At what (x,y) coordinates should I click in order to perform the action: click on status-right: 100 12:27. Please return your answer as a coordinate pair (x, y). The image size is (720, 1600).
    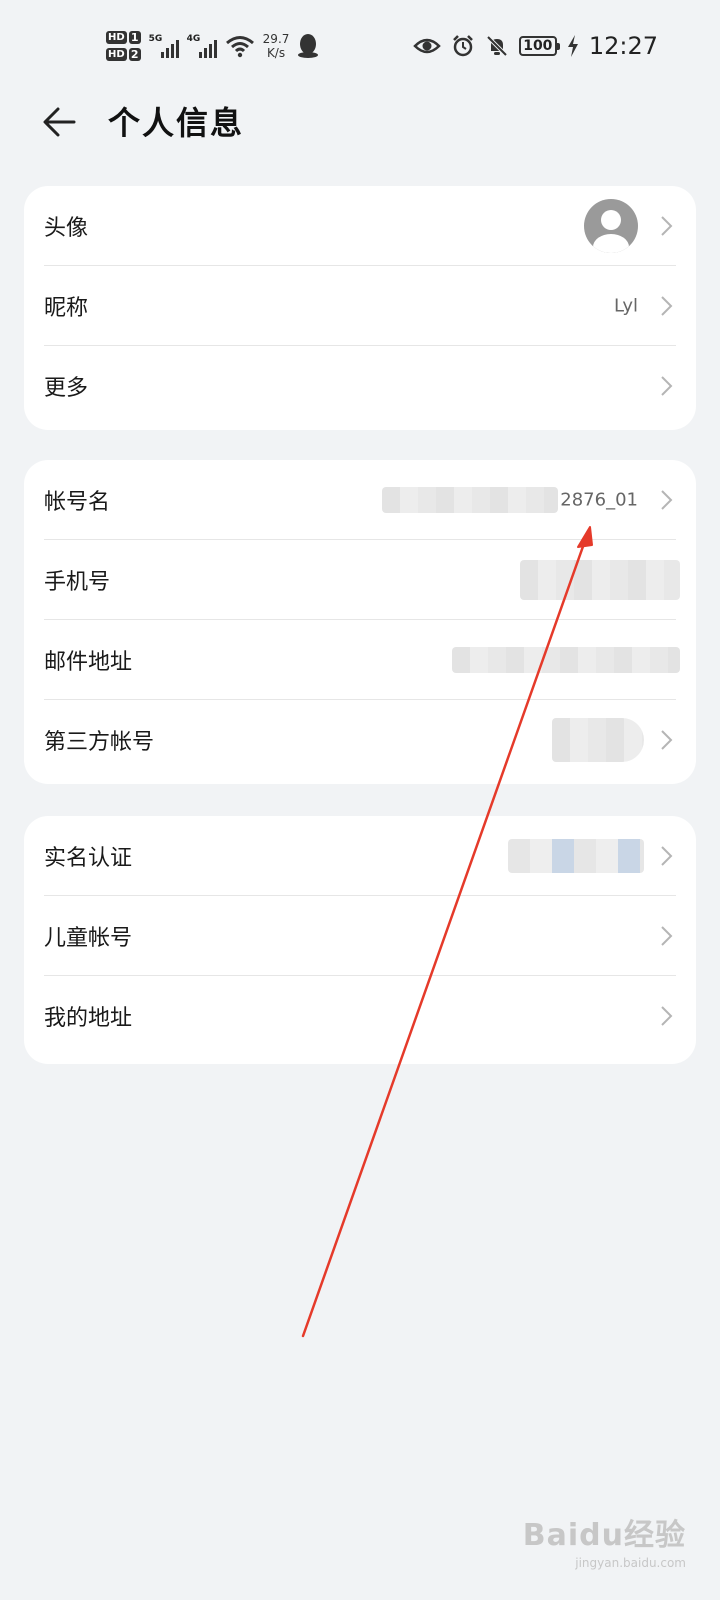
    Looking at the image, I should click on (535, 46).